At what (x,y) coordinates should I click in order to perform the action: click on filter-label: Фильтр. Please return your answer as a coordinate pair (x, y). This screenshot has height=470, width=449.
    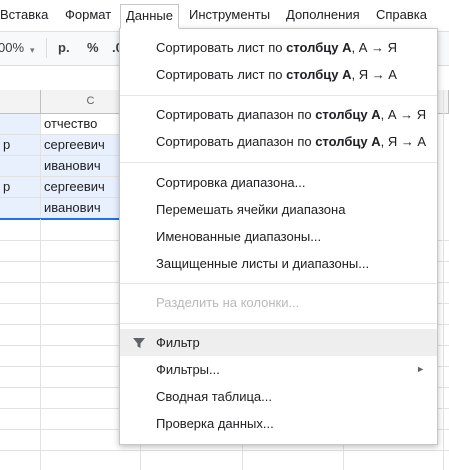
    Looking at the image, I should click on (178, 342).